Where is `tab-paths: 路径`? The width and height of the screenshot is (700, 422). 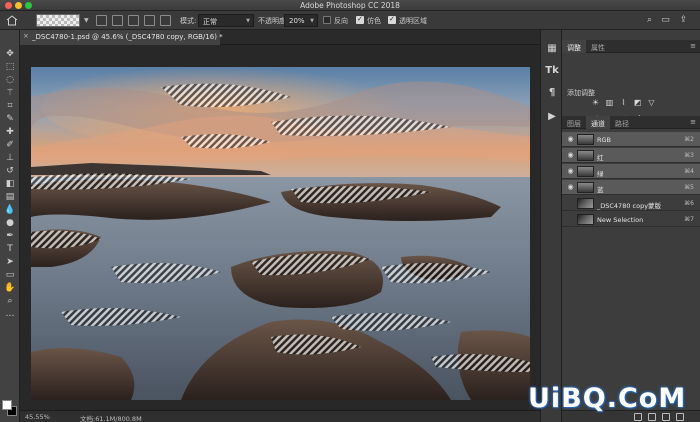 tab-paths: 路径 is located at coordinates (622, 122).